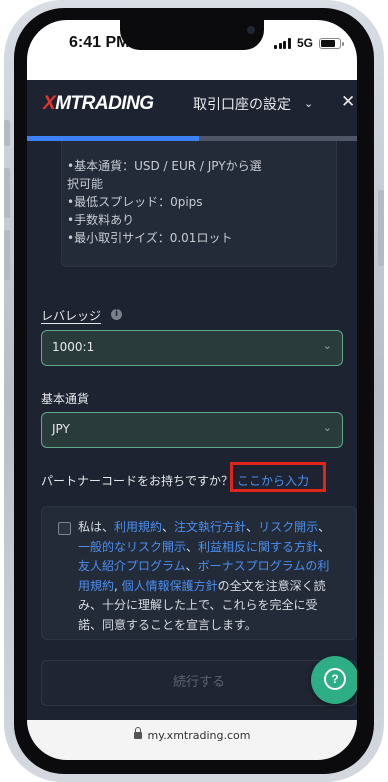 The height and width of the screenshot is (782, 388). What do you see at coordinates (150, 238) in the screenshot?
I see `info-line: •最小取引サイズ：0.01ロット` at bounding box center [150, 238].